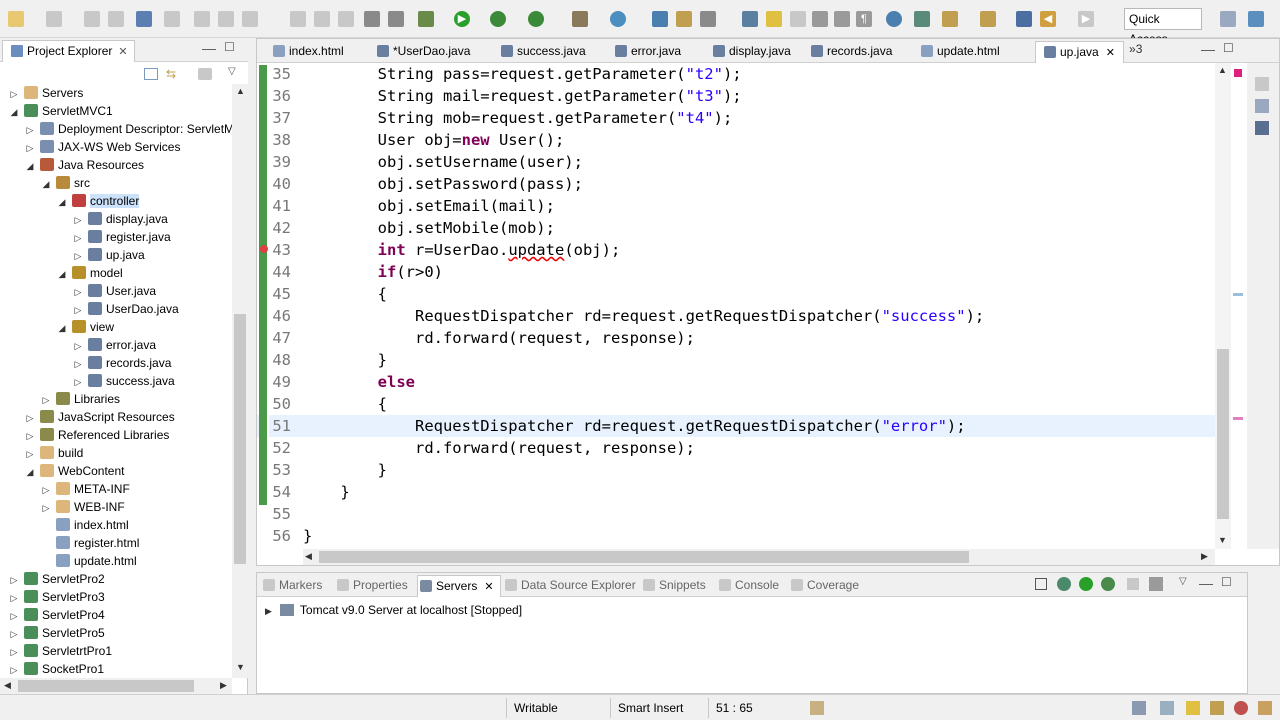 This screenshot has height=720, width=1280. I want to click on search-icon, so click(708, 19).